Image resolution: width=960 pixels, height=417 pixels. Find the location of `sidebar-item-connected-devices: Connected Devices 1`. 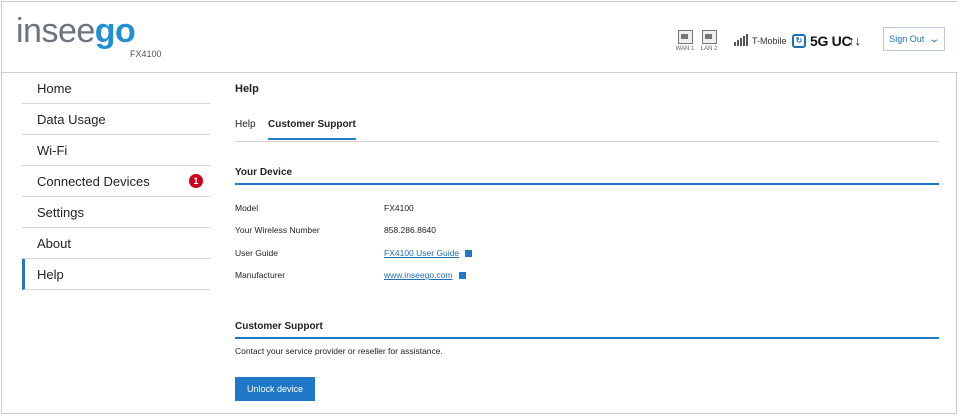

sidebar-item-connected-devices: Connected Devices 1 is located at coordinates (116, 181).